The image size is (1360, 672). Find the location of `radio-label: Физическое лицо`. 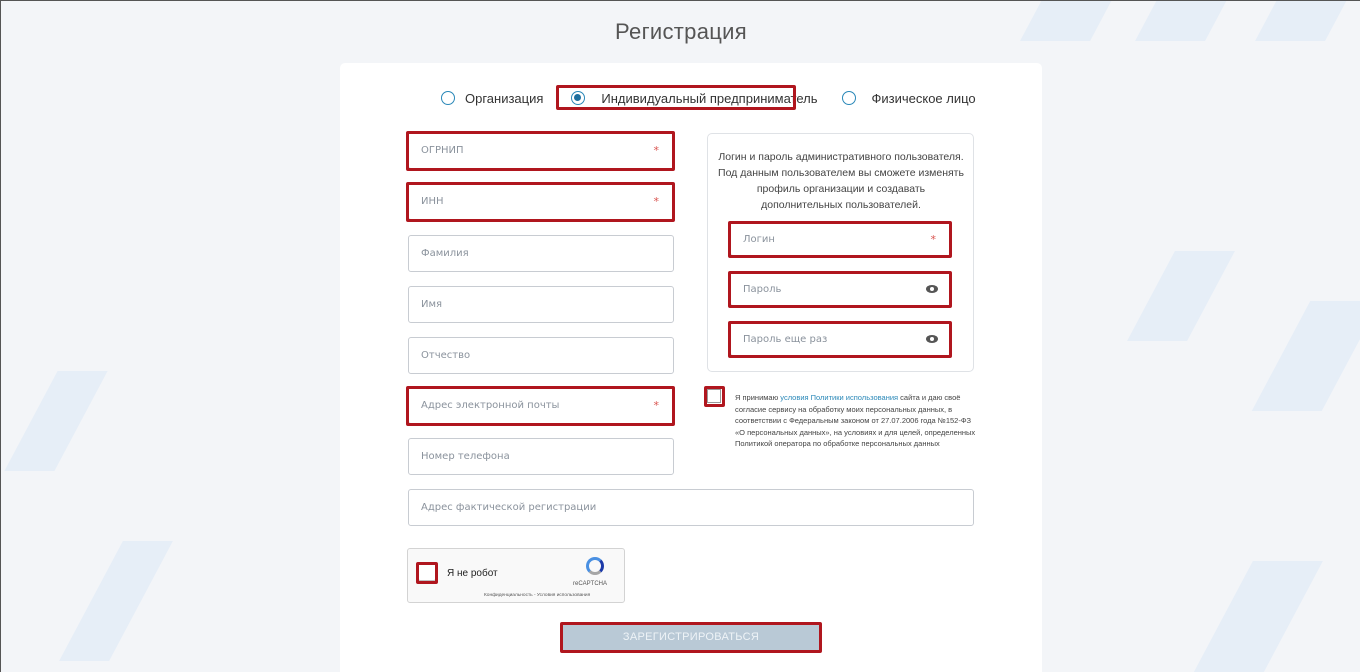

radio-label: Физическое лицо is located at coordinates (923, 98).